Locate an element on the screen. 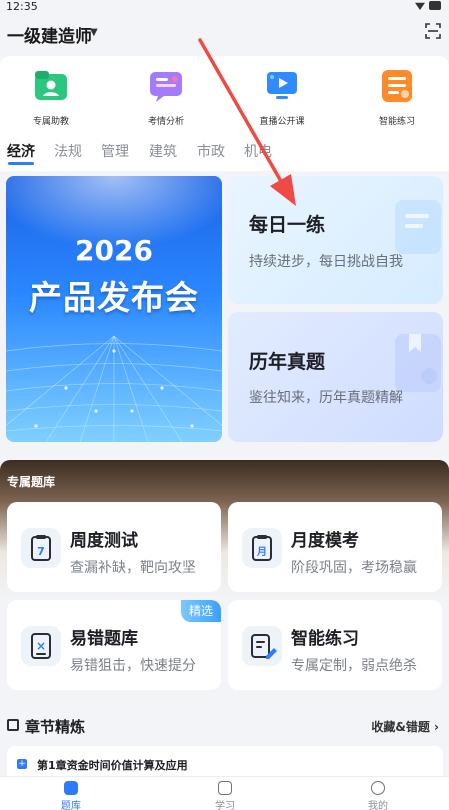  subject-tabs: 经济 法规 管理 建筑 市政 机电 is located at coordinates (224, 152).